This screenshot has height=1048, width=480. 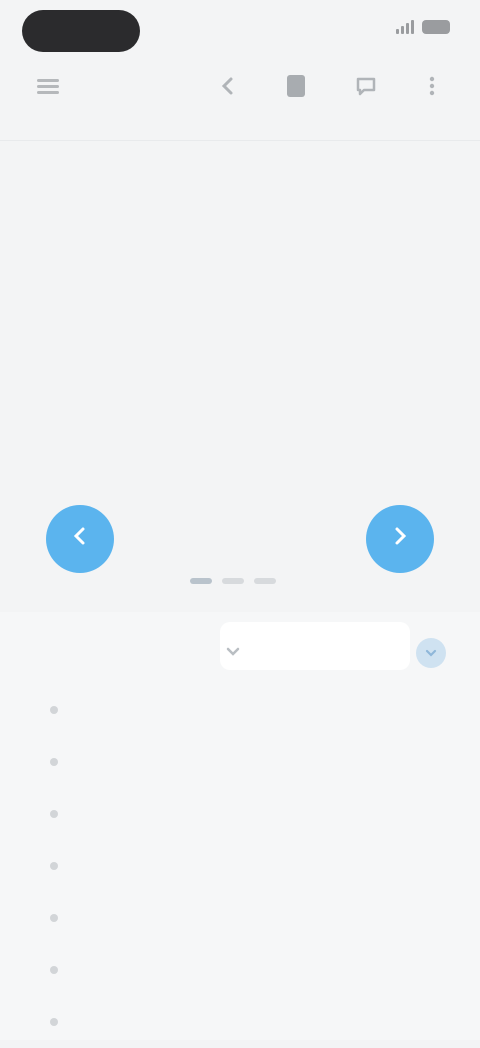 What do you see at coordinates (436, 27) in the screenshot?
I see `battery-icon` at bounding box center [436, 27].